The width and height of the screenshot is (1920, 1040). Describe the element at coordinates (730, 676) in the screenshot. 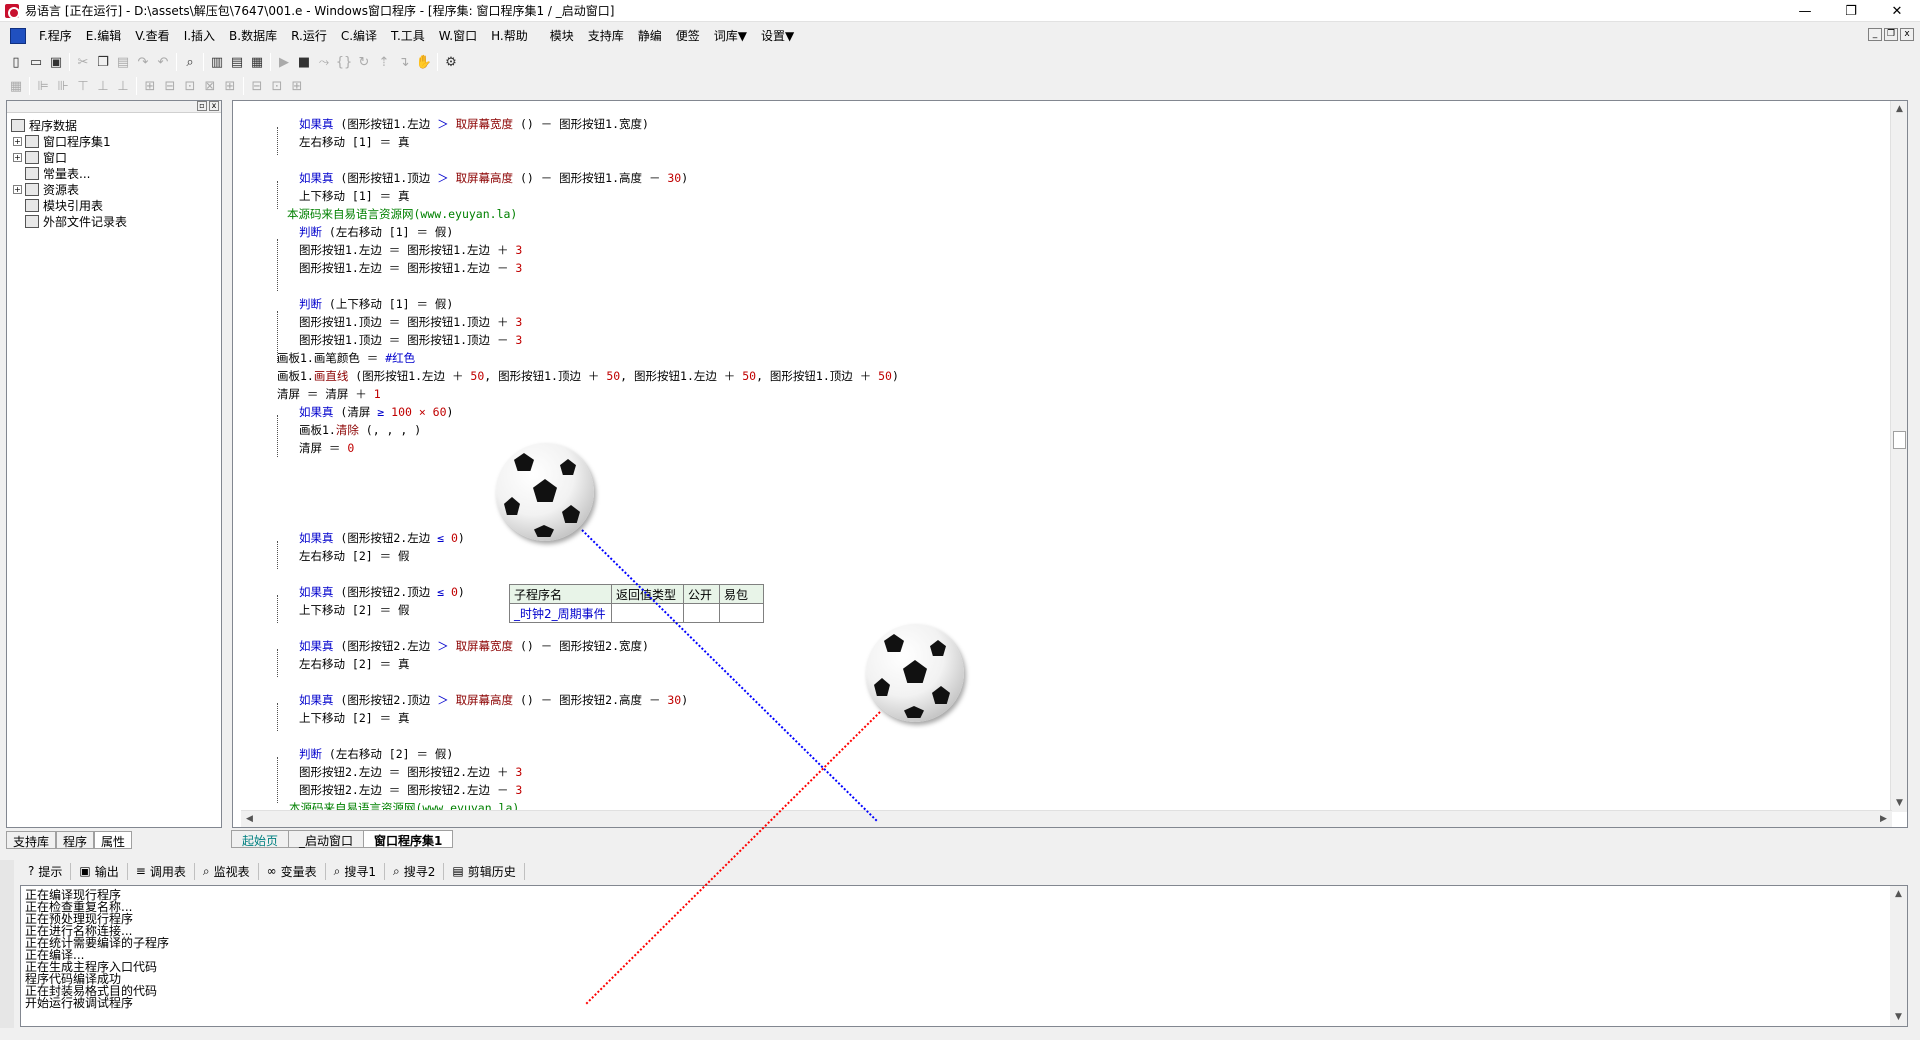

I see `blue-trajectory-line` at that location.